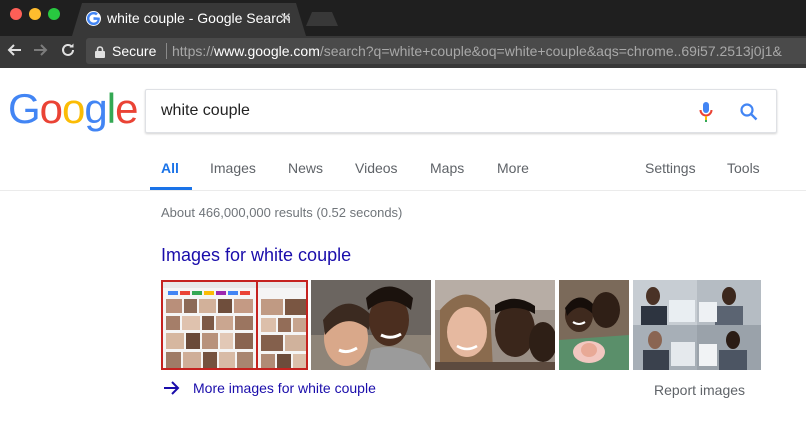 The image size is (806, 429). Describe the element at coordinates (111, 108) in the screenshot. I see `logo-letter: l` at that location.